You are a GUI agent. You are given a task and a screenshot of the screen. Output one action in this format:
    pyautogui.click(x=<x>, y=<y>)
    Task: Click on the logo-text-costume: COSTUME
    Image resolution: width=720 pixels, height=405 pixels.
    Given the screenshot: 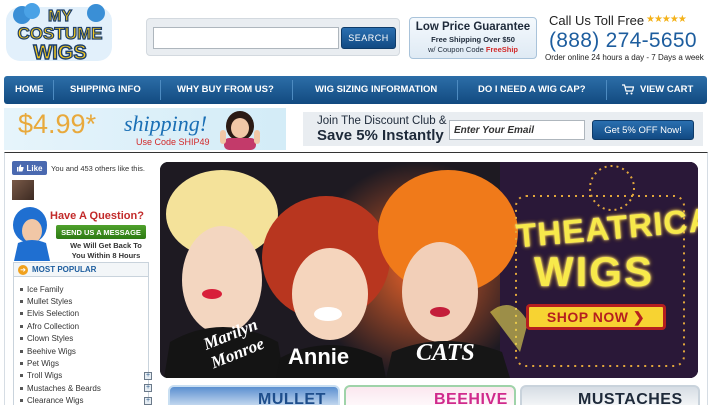 What is the action you would take?
    pyautogui.click(x=60, y=33)
    